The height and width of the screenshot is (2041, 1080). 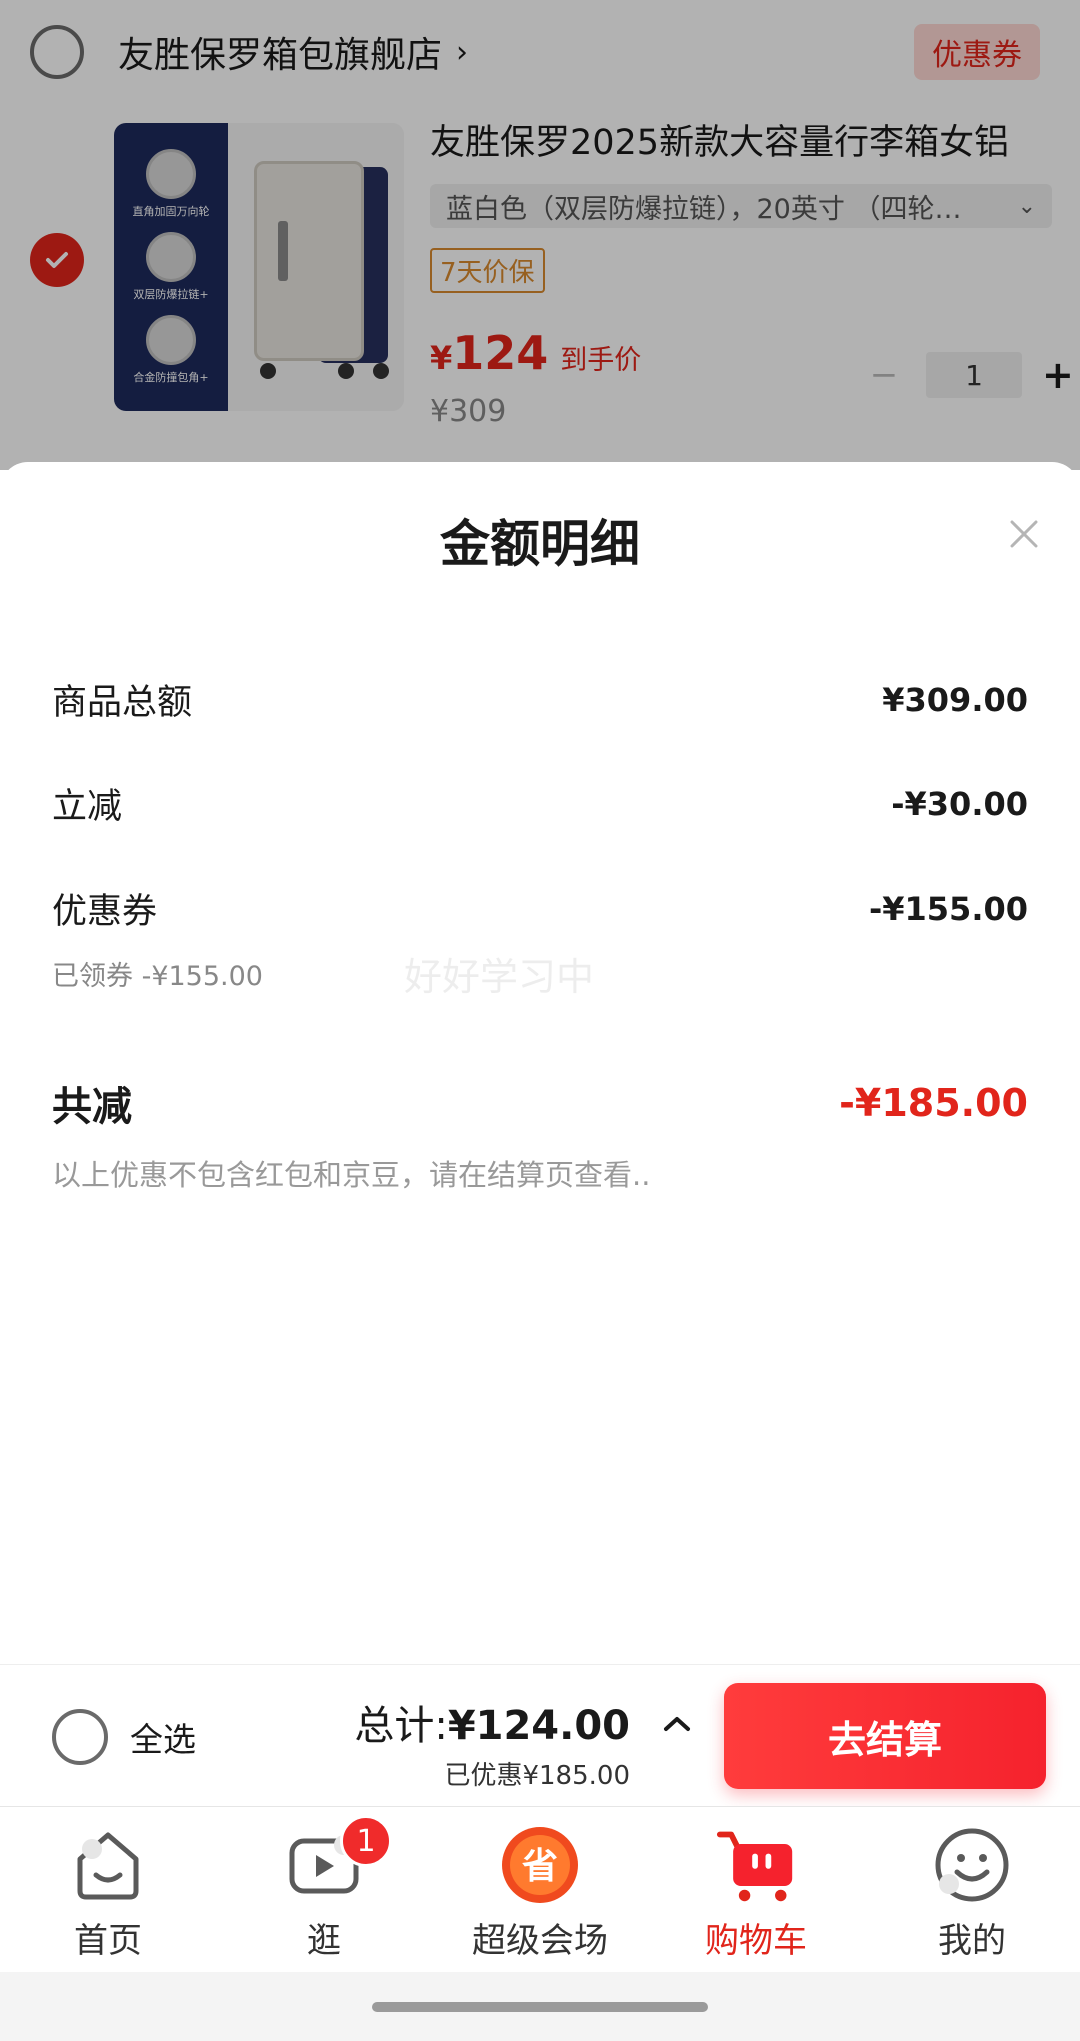 What do you see at coordinates (324, 1941) in the screenshot?
I see `tab-label: 逛` at bounding box center [324, 1941].